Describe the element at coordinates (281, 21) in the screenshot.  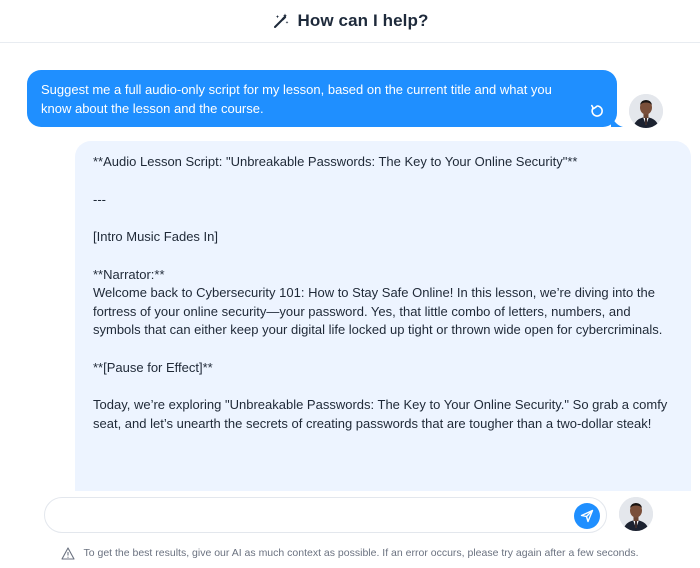
I see `magic-wand-icon` at that location.